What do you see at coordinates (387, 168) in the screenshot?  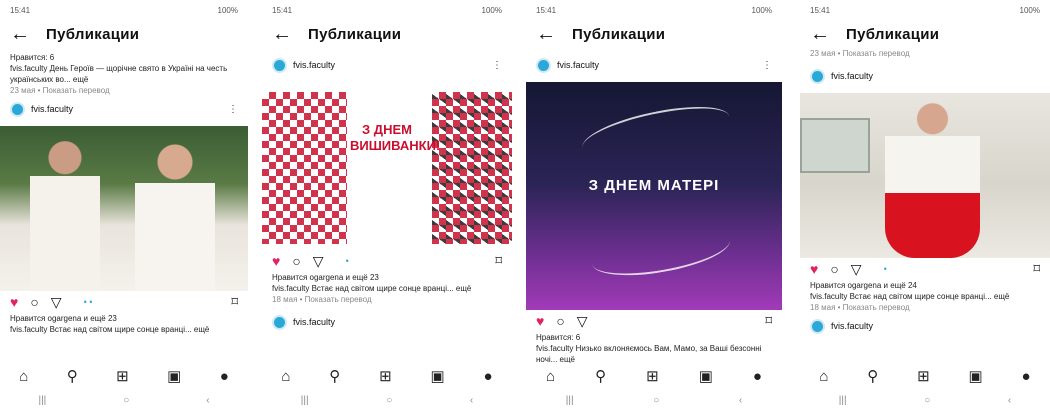 I see `post-image-vyshyvanka: З ДНЕМ ВИШИВАНКИ!` at bounding box center [387, 168].